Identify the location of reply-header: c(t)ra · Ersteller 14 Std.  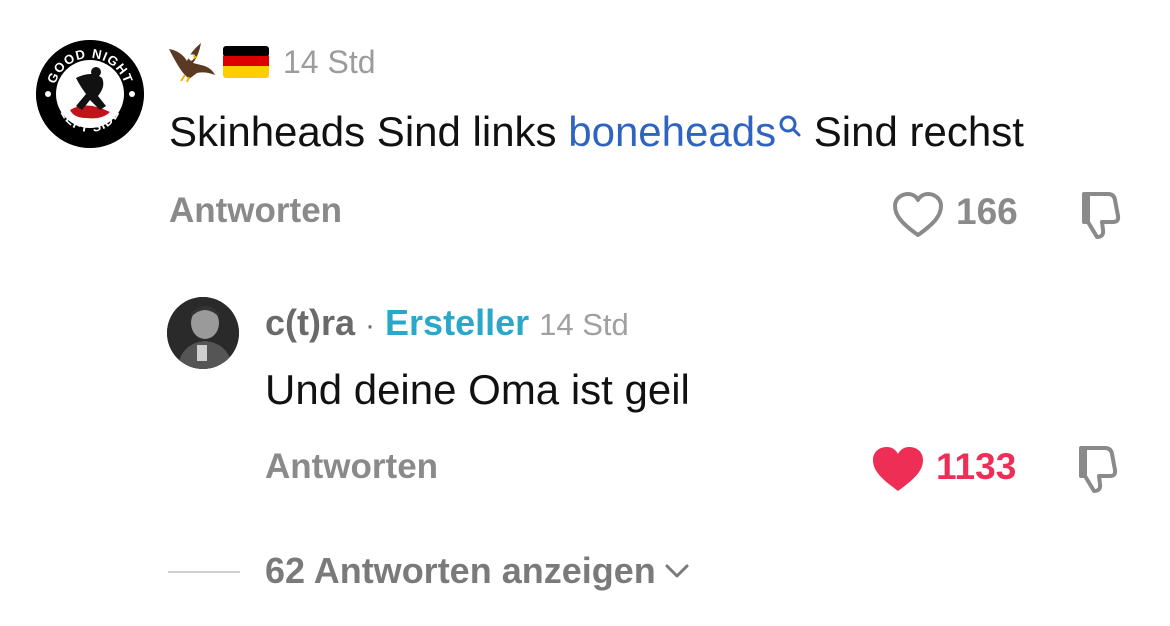
(447, 323).